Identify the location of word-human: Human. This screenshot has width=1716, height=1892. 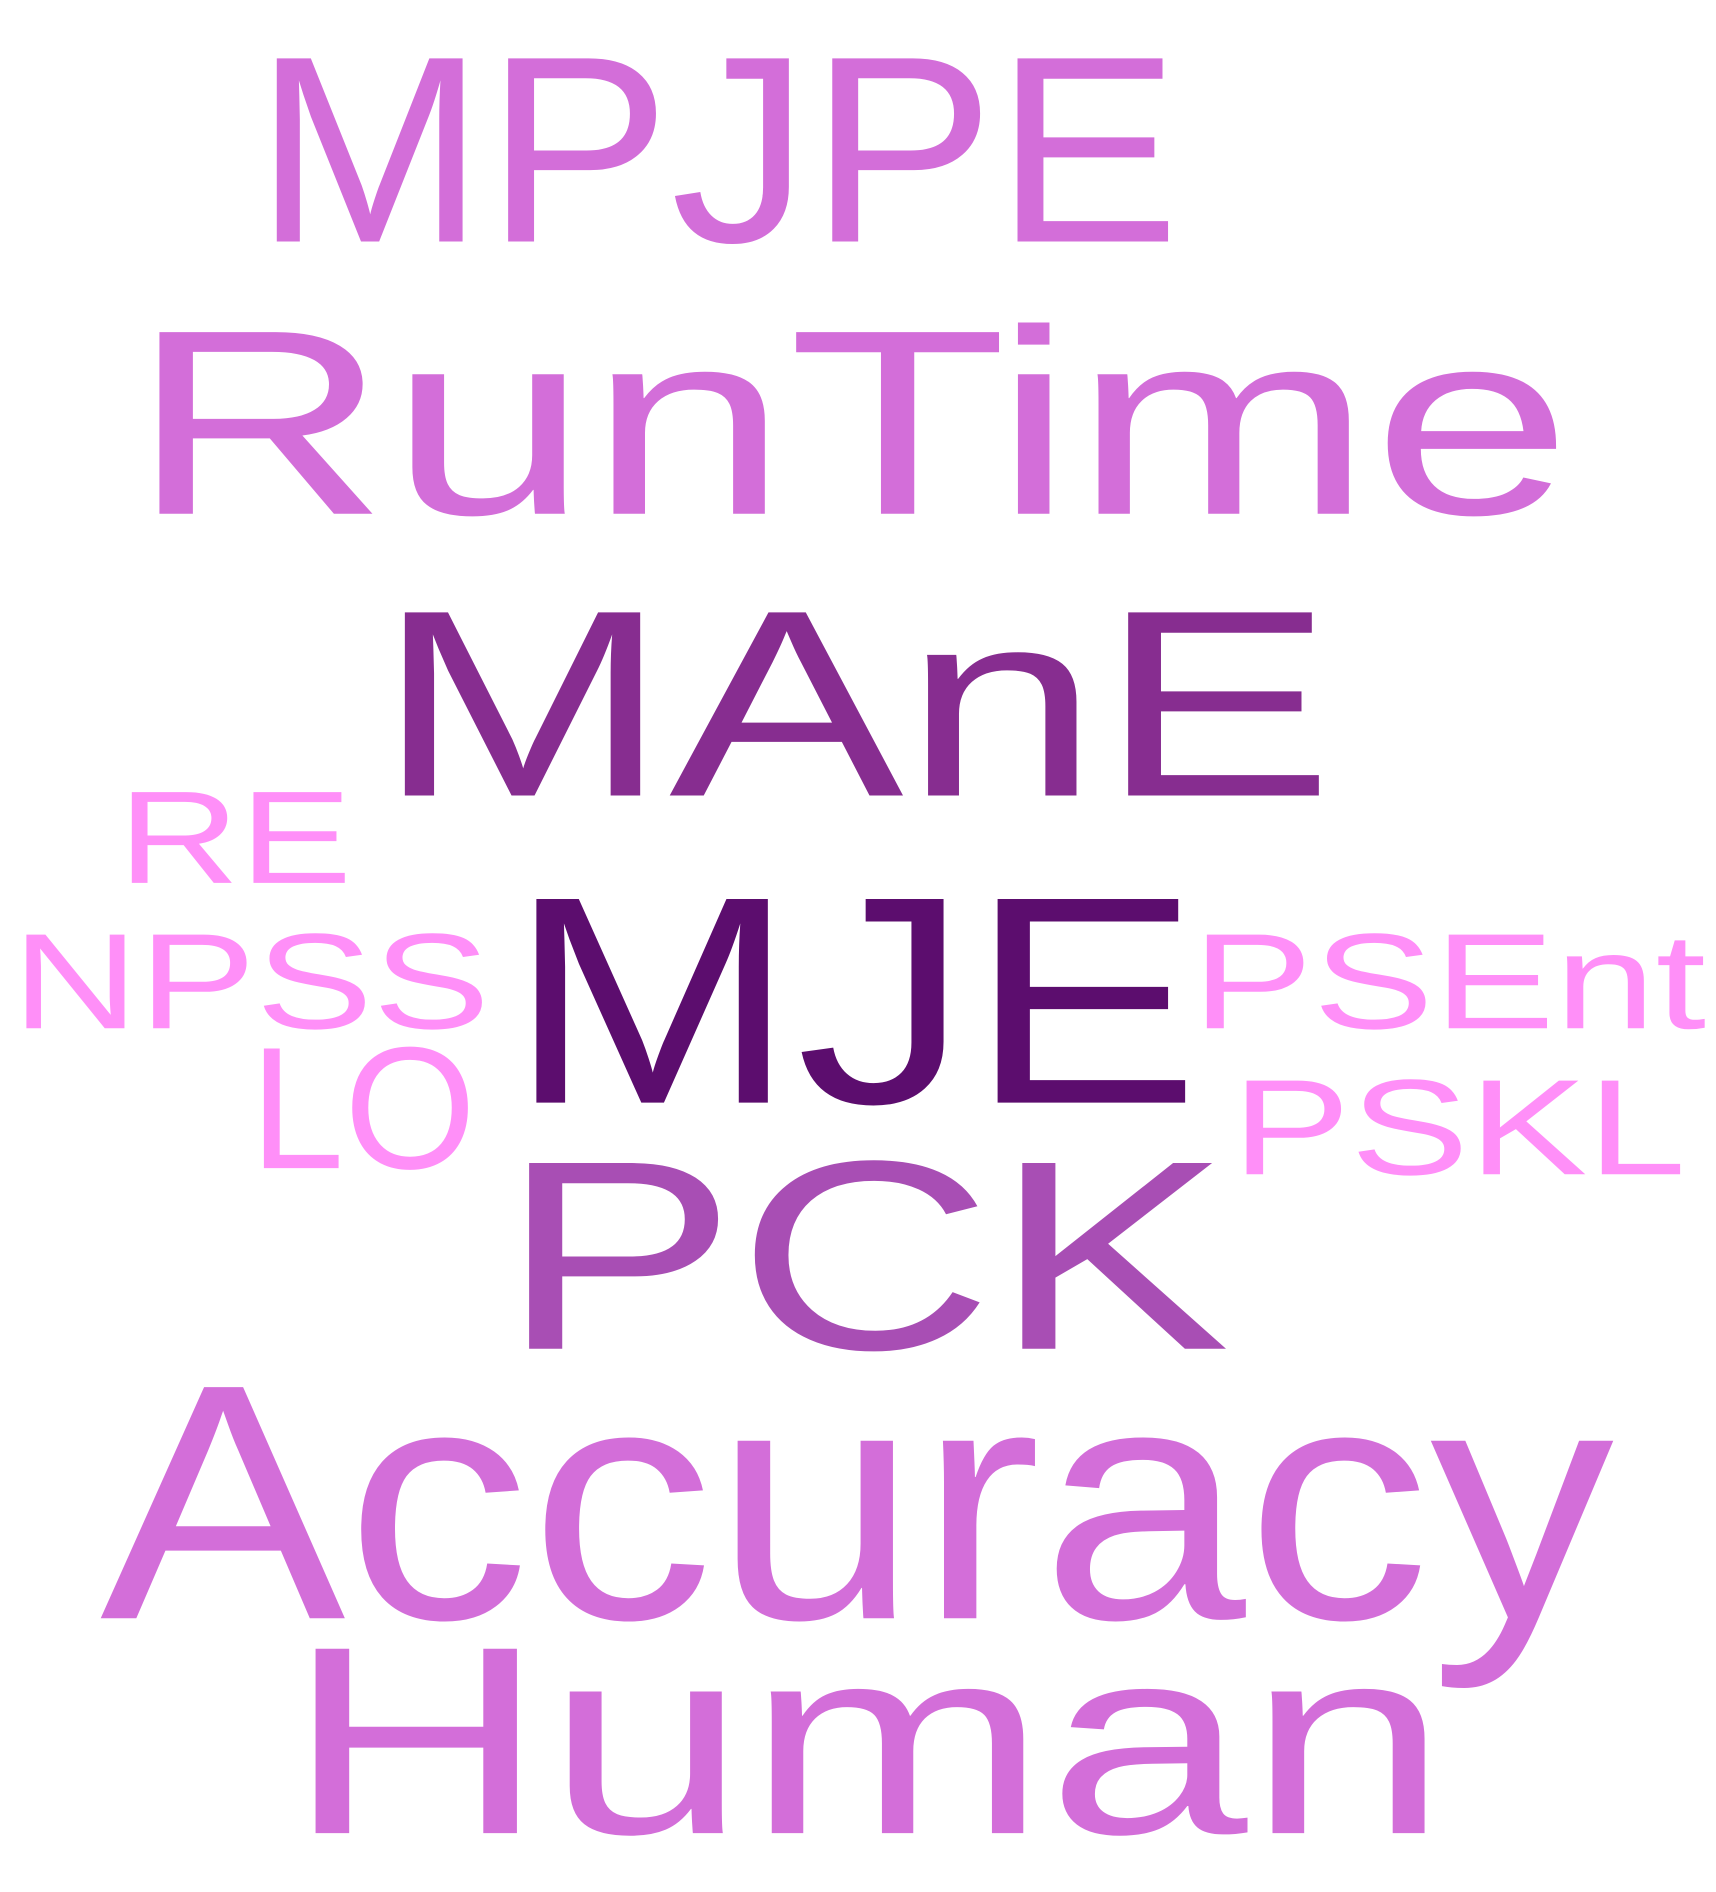
(867, 1741).